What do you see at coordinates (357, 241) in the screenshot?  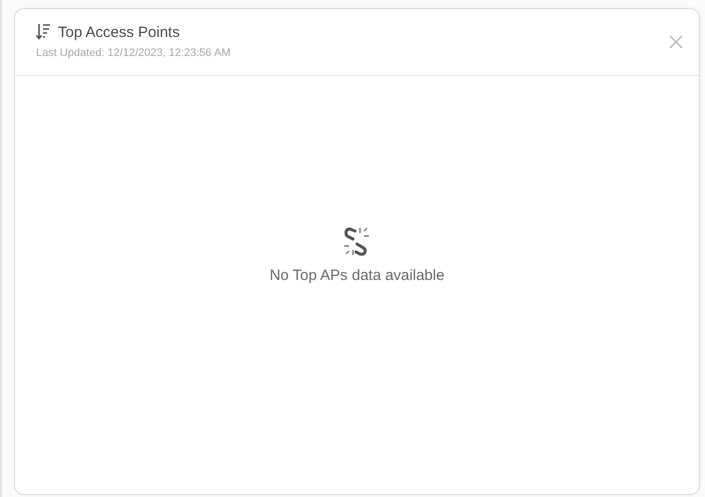 I see `broken-link-icon` at bounding box center [357, 241].